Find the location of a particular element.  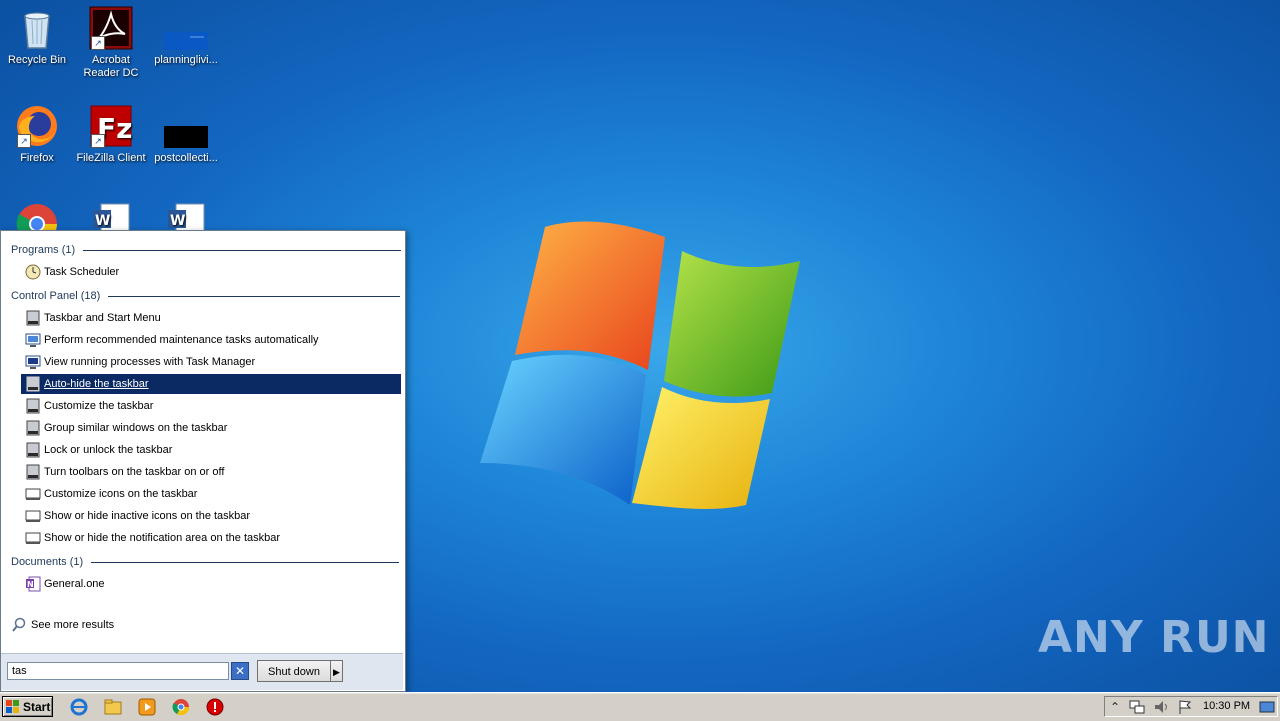

result-task-scheduler: Task Scheduler is located at coordinates (211, 272).